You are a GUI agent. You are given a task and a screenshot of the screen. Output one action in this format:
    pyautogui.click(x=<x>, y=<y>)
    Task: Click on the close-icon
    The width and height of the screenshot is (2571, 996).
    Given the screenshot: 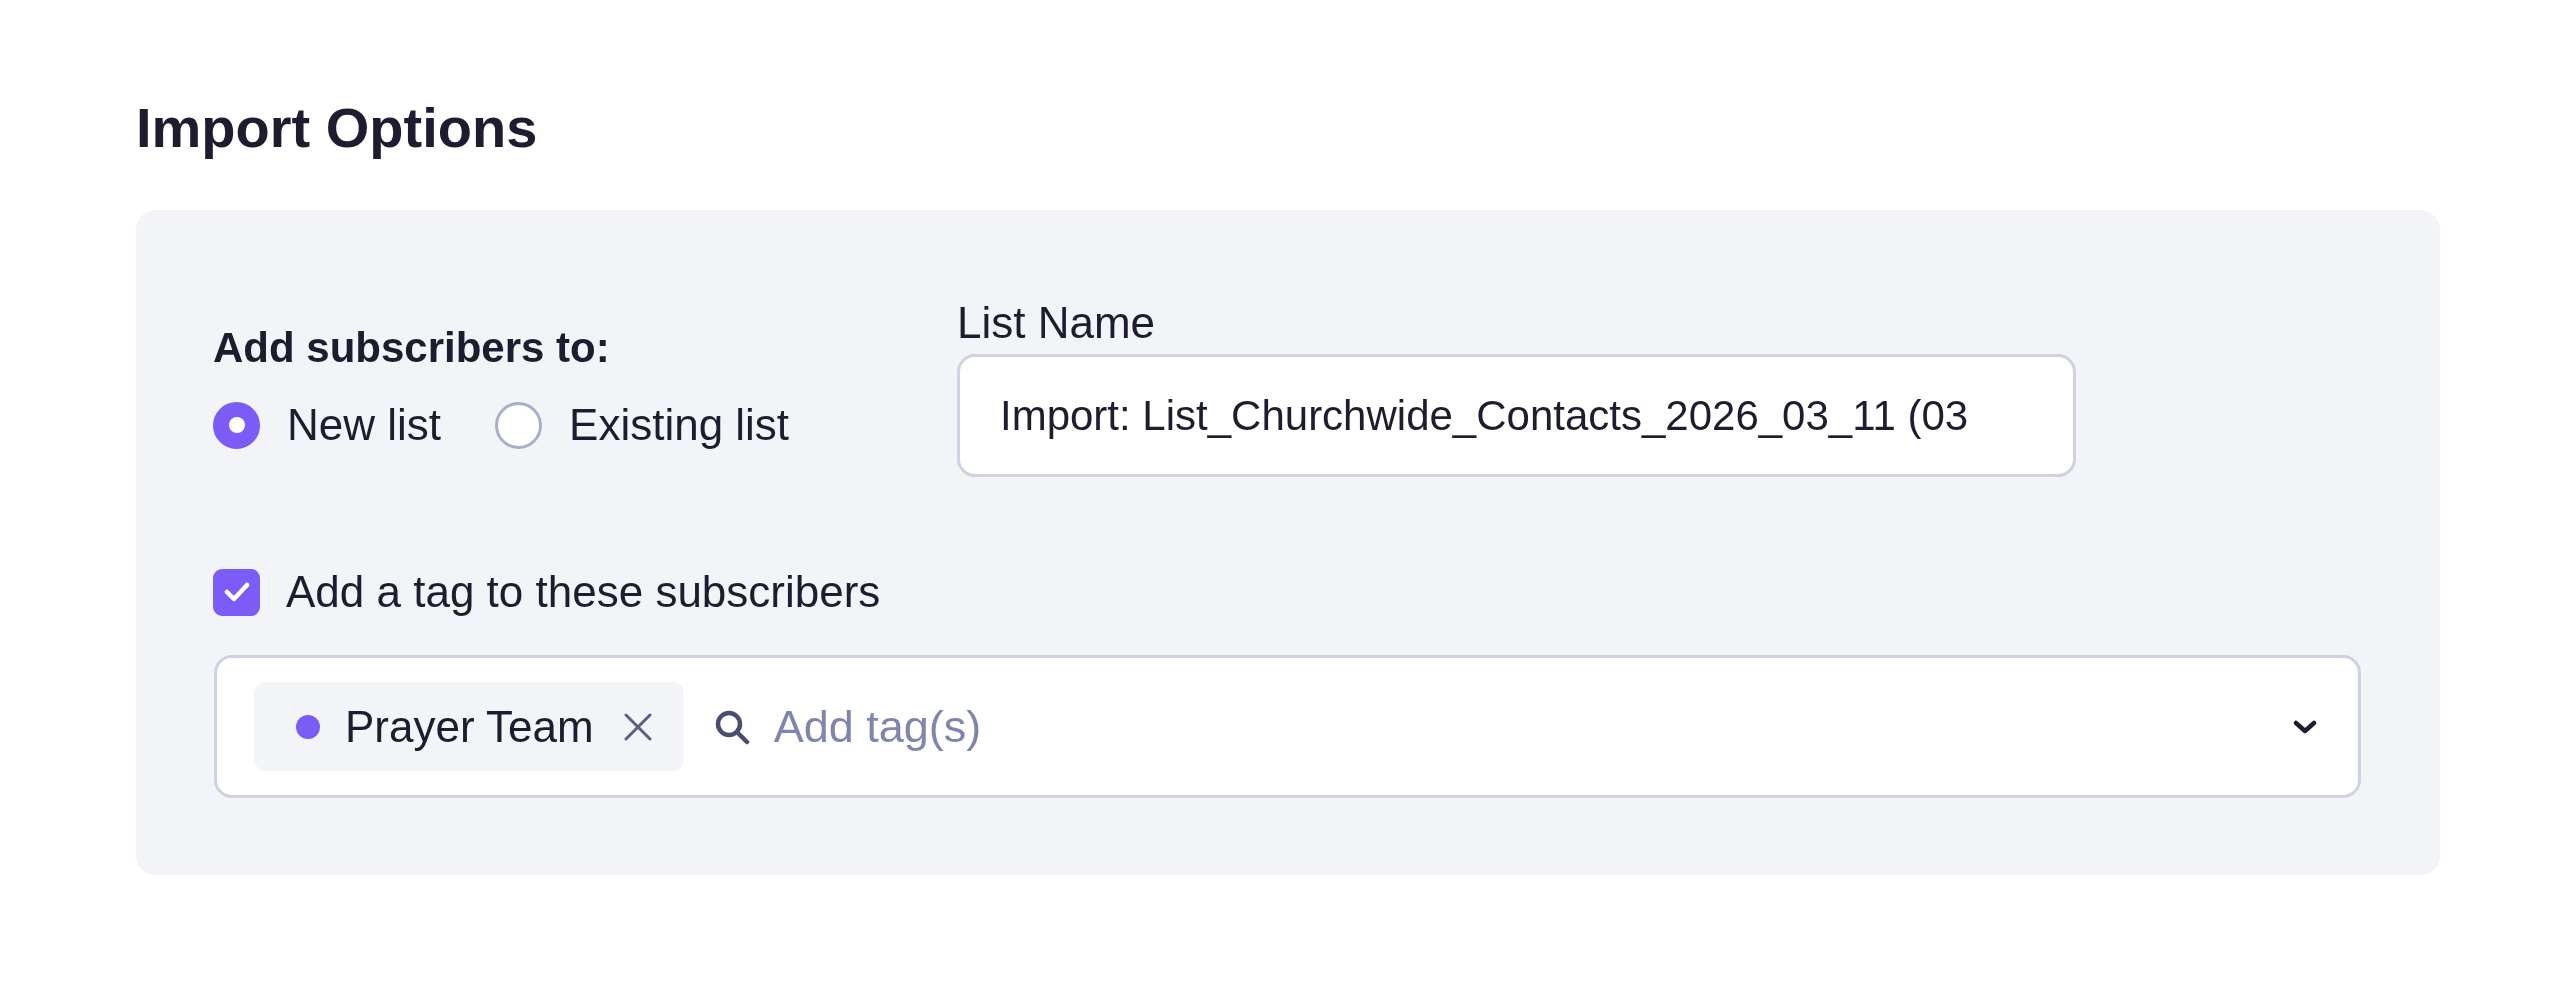 What is the action you would take?
    pyautogui.click(x=637, y=726)
    